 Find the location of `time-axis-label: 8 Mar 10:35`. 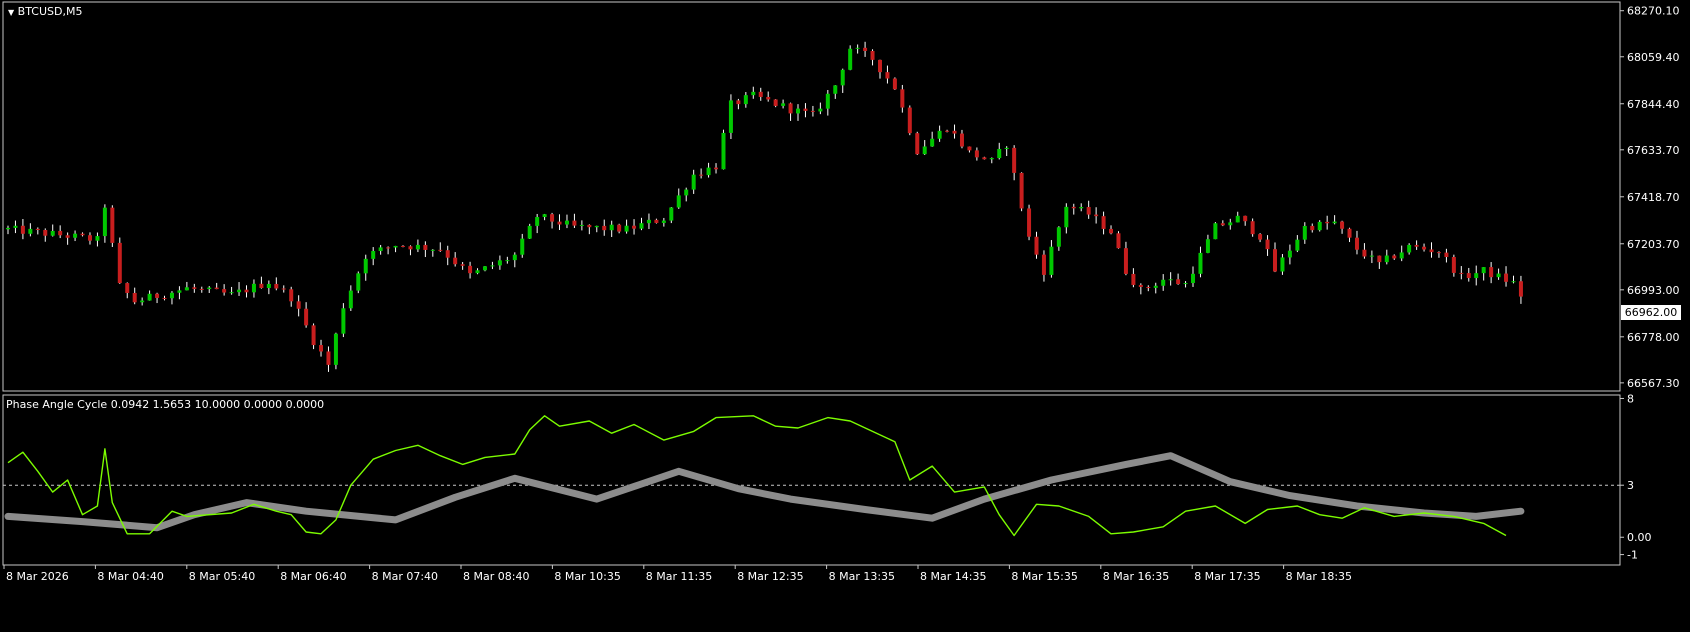

time-axis-label: 8 Mar 10:35 is located at coordinates (587, 576).